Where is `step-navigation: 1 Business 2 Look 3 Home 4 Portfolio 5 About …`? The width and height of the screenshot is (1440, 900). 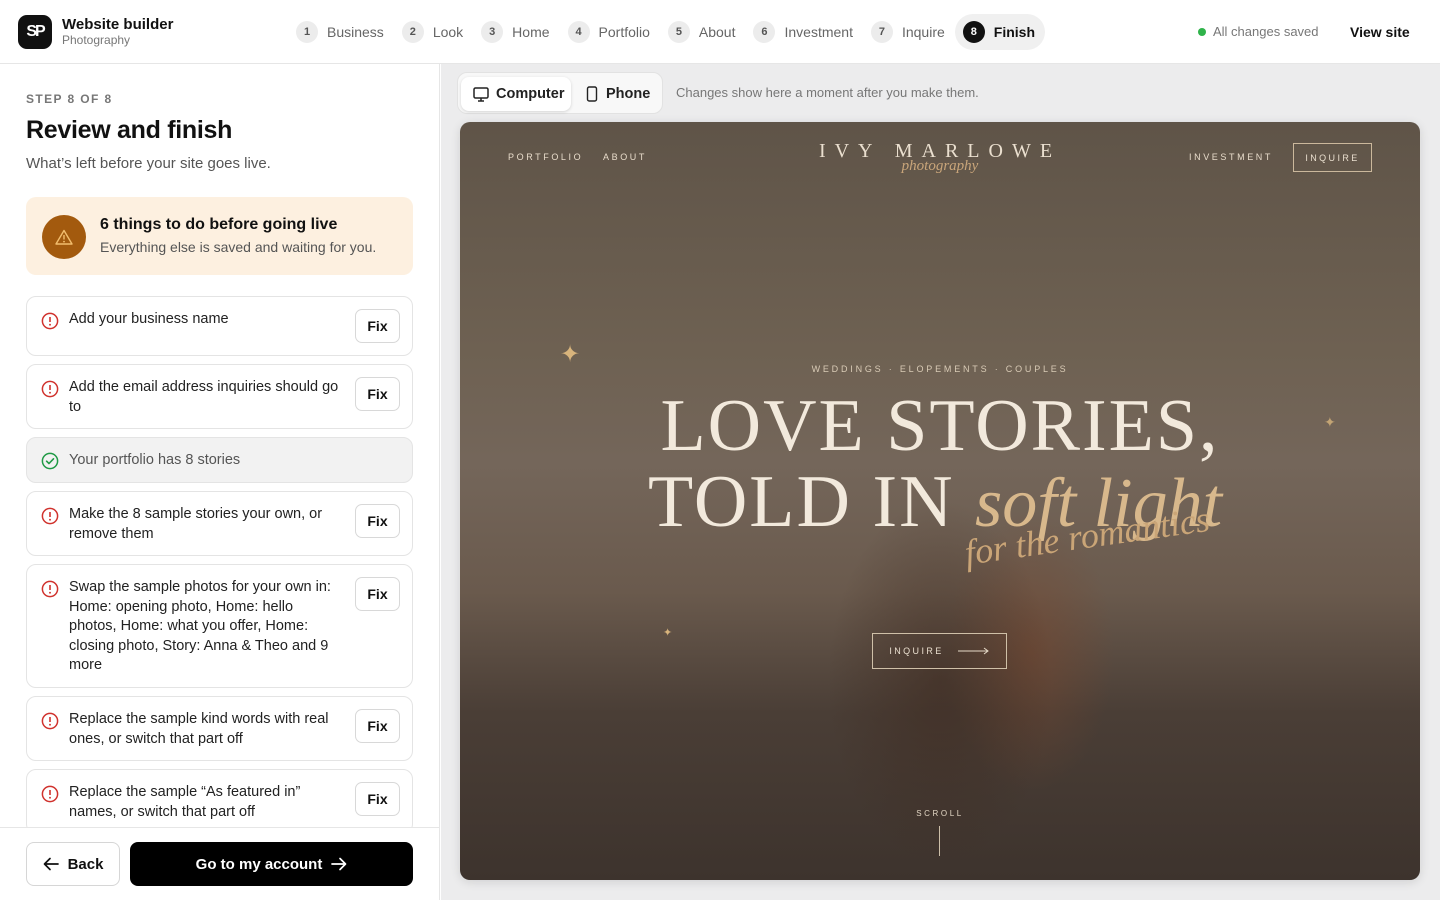 step-navigation: 1 Business 2 Look 3 Home 4 Portfolio 5 About … is located at coordinates (667, 32).